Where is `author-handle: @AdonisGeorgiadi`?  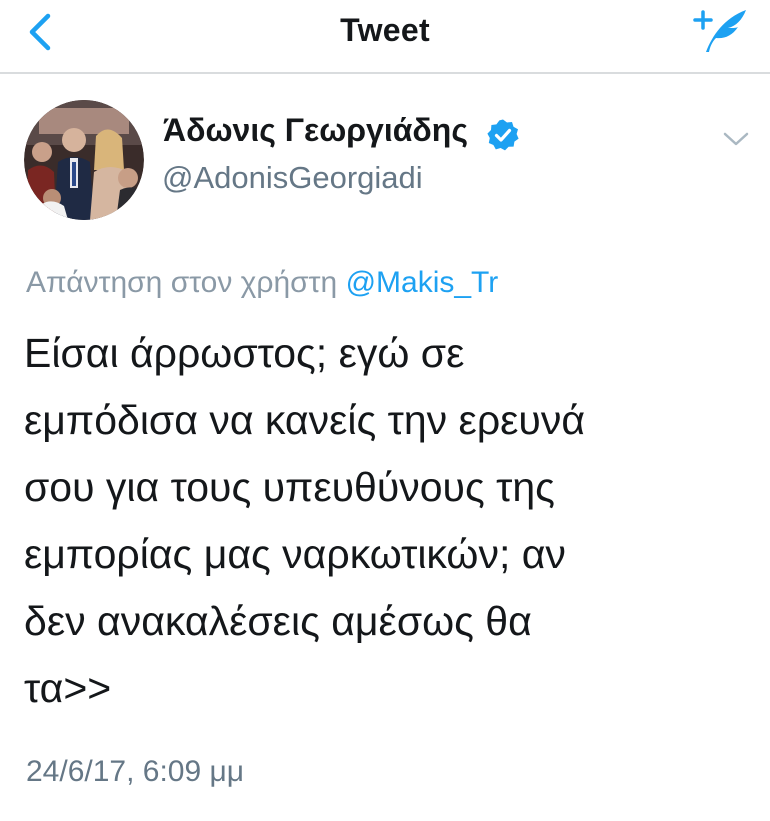 author-handle: @AdonisGeorgiadi is located at coordinates (292, 178).